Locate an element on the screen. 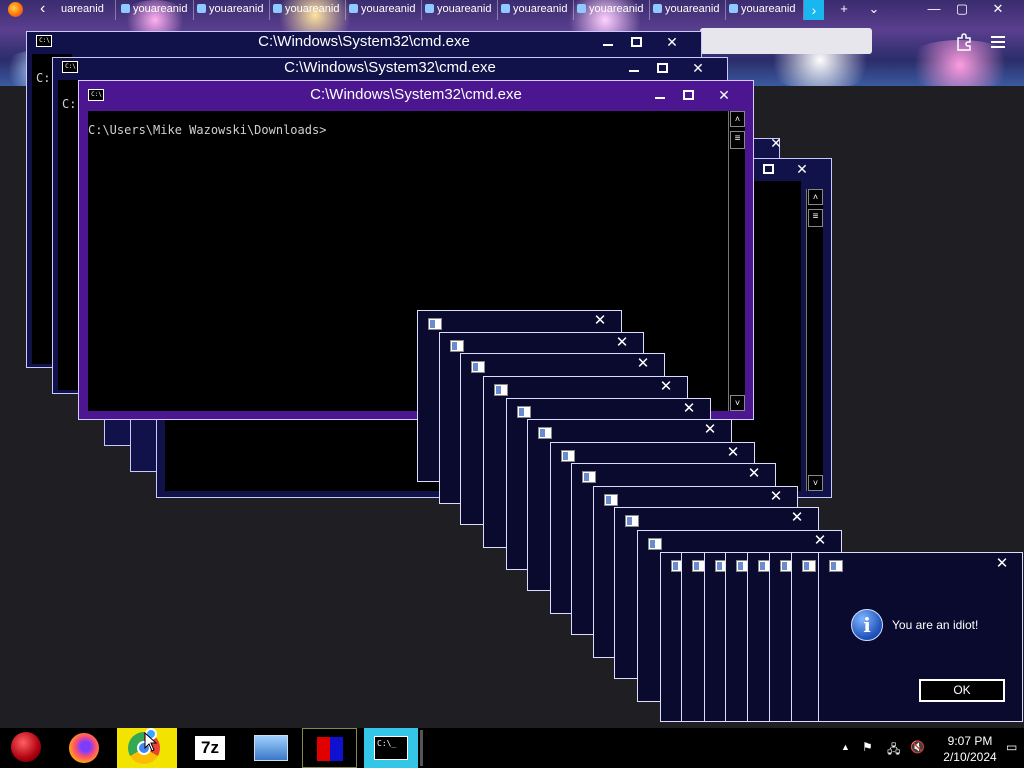 The image size is (1024, 768). console-prompt: C:\Users\Mike Wazowski\Downloads> is located at coordinates (207, 130).